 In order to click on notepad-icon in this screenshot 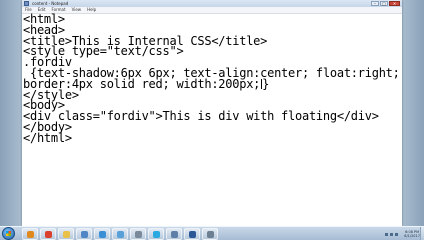, I will do `click(120, 234)`.